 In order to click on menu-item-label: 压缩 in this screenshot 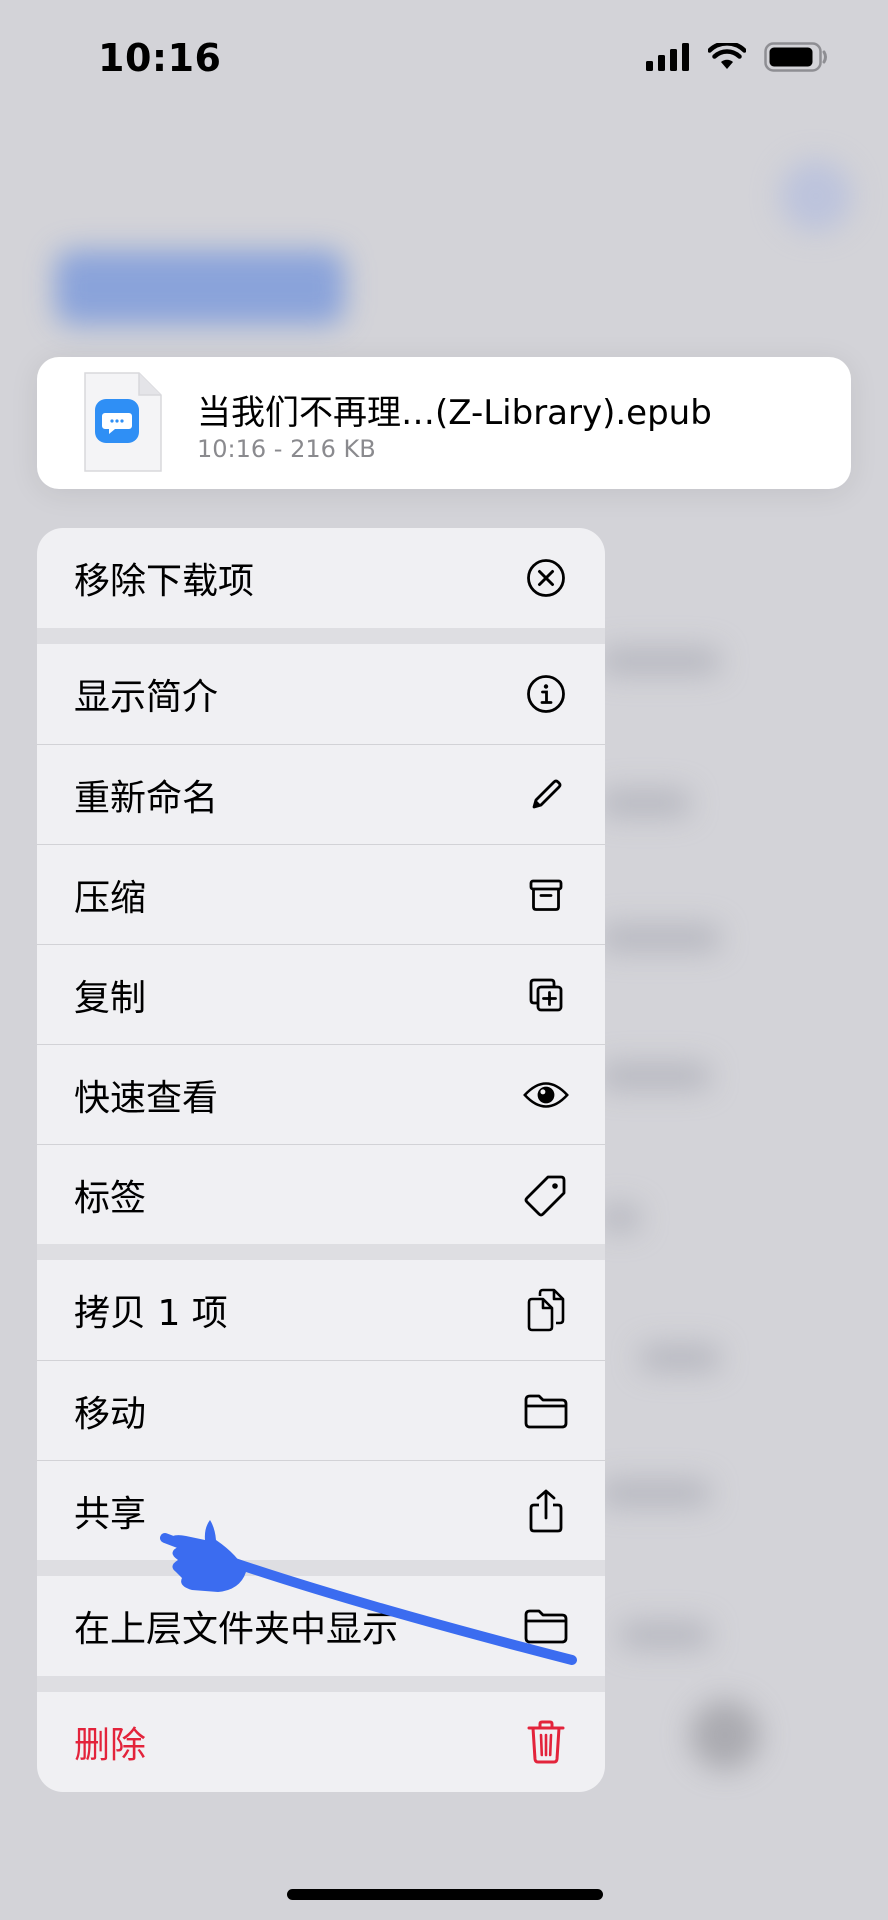, I will do `click(110, 898)`.